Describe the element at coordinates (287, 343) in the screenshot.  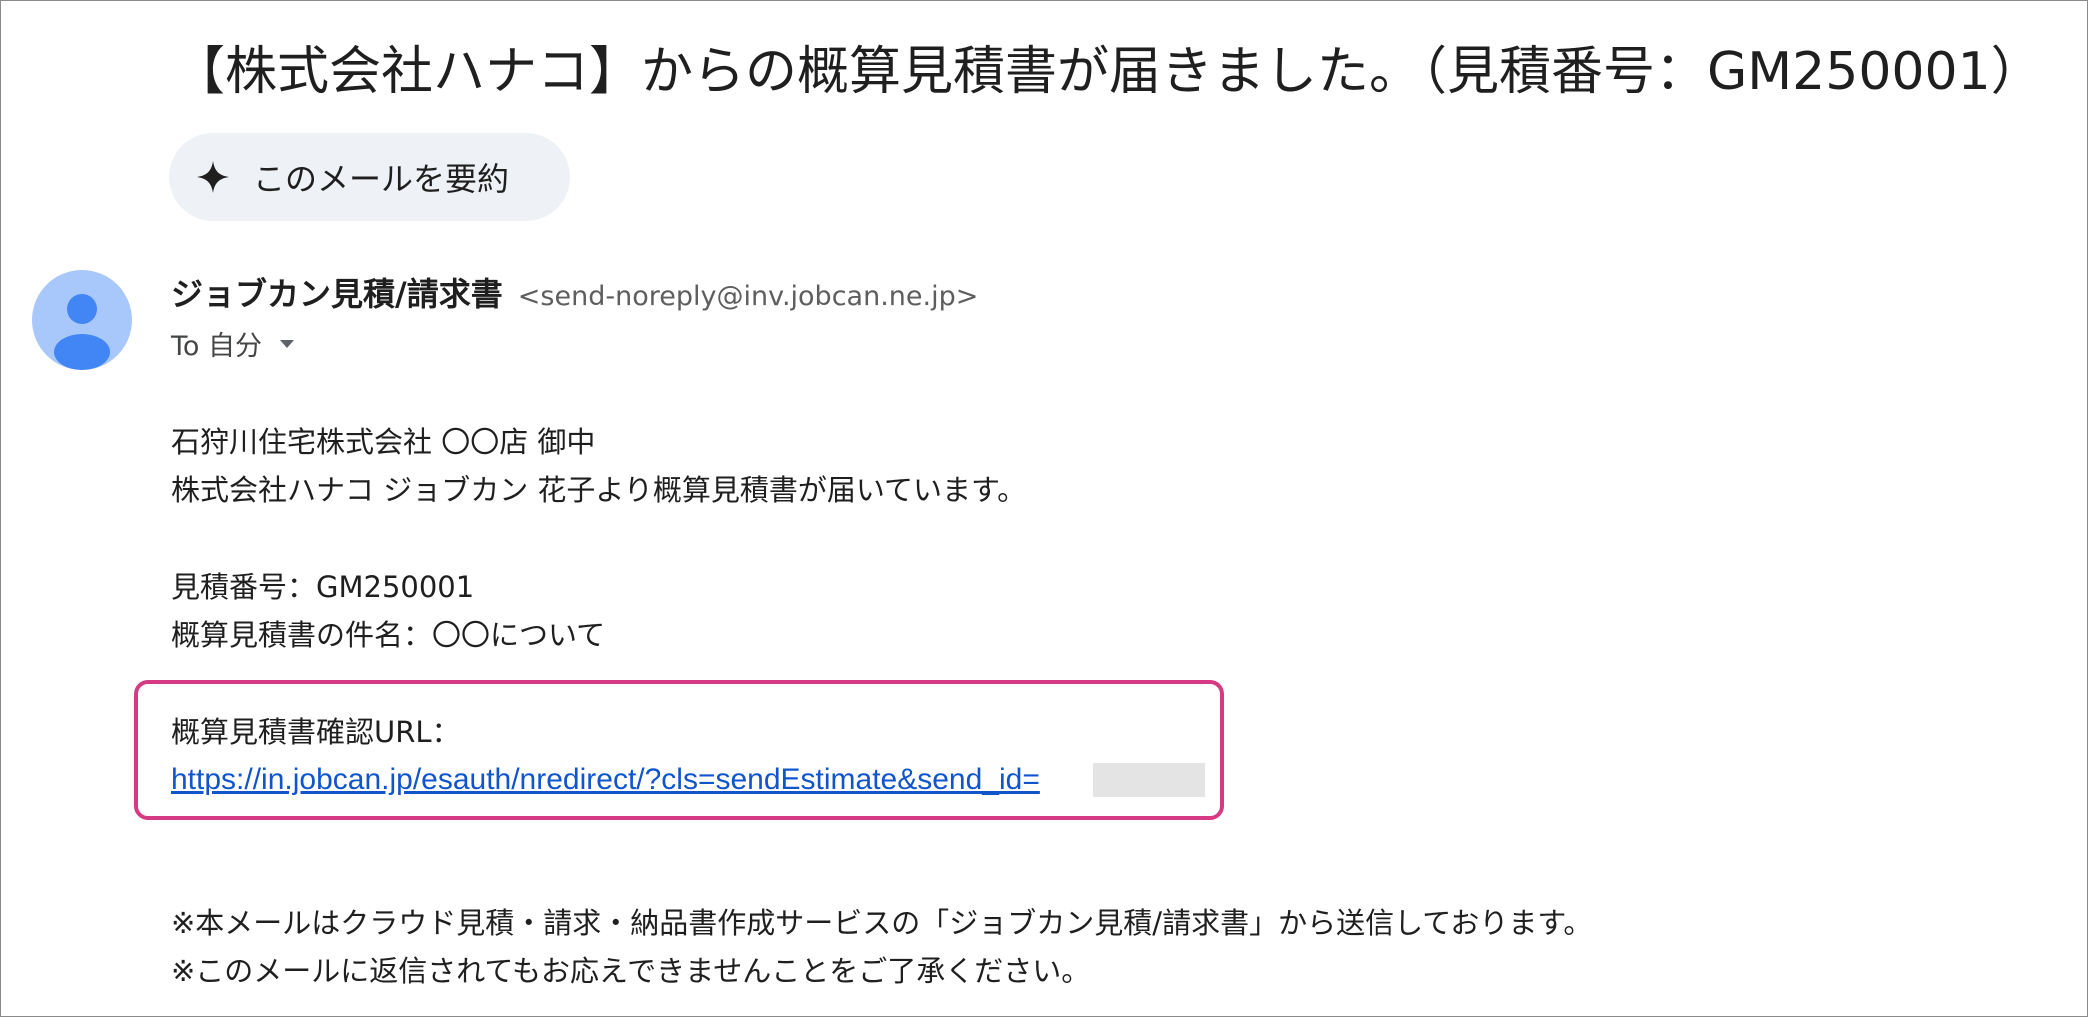
I see `dropdown-arrow-icon` at that location.